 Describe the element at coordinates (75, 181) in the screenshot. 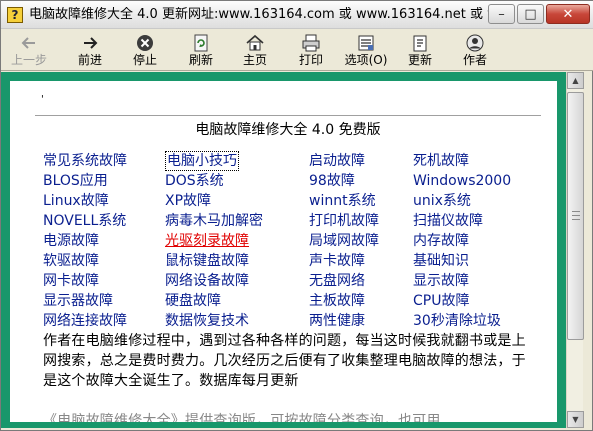

I see `category-link: BLOS应用` at that location.